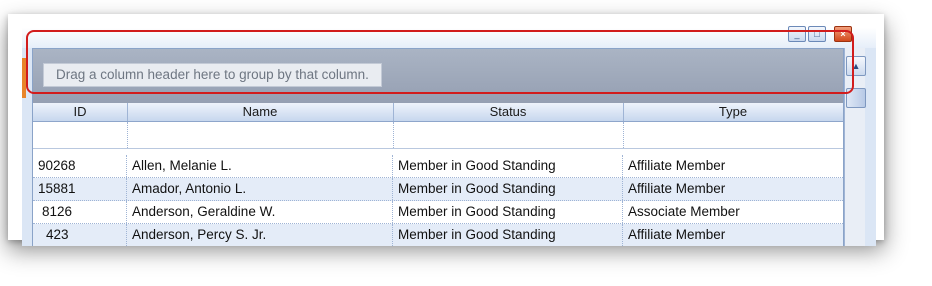 The height and width of the screenshot is (286, 932). Describe the element at coordinates (260, 189) in the screenshot. I see `cell-name: Amador, Antonio L.` at that location.